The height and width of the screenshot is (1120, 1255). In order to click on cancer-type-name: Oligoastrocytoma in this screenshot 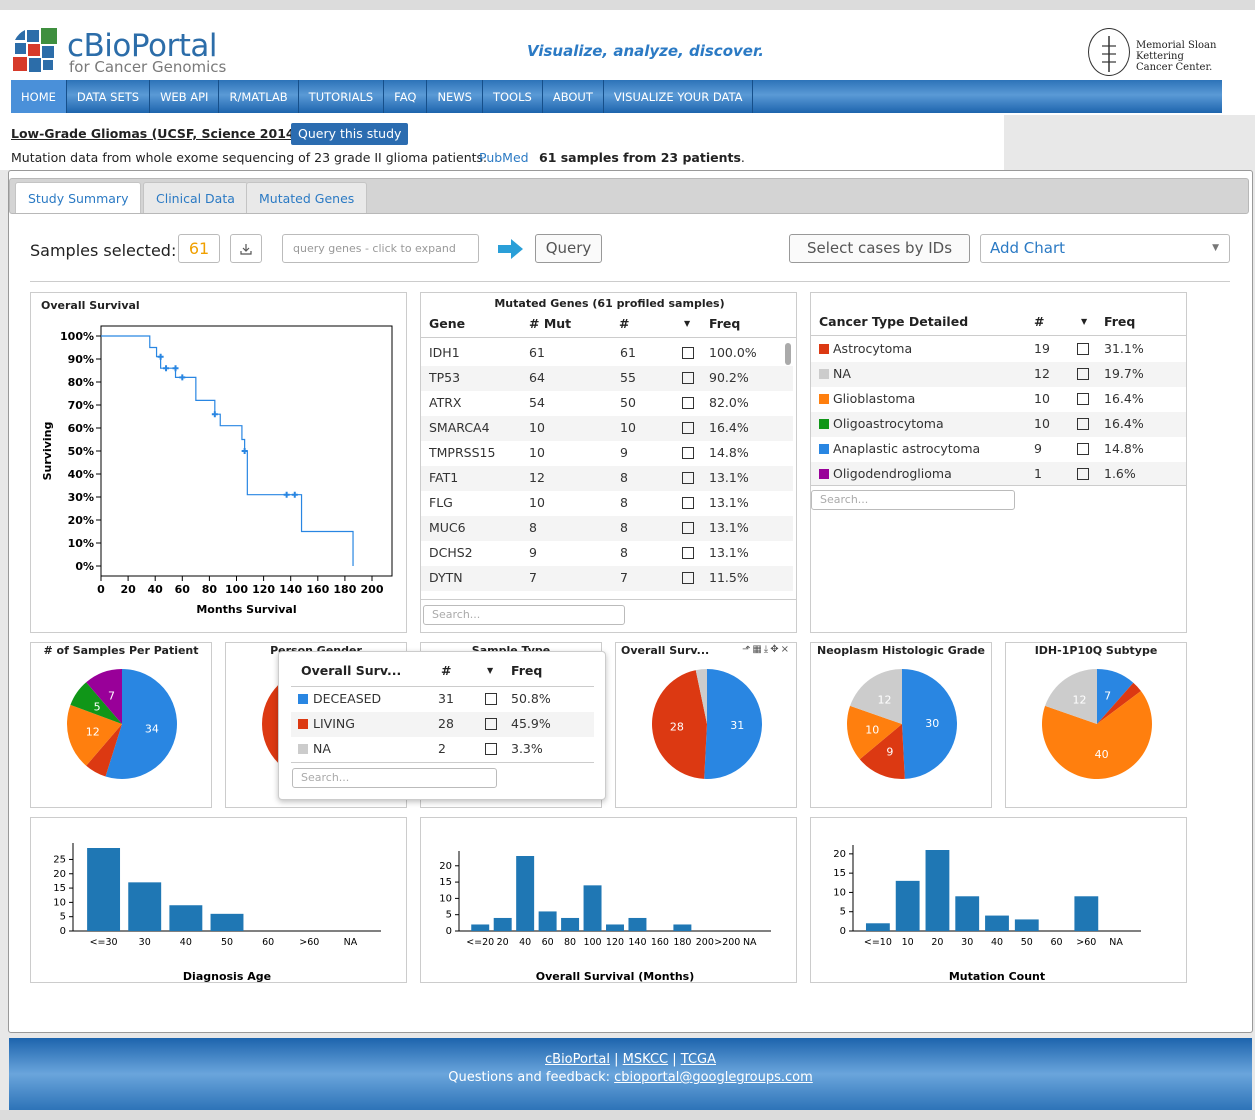, I will do `click(888, 423)`.